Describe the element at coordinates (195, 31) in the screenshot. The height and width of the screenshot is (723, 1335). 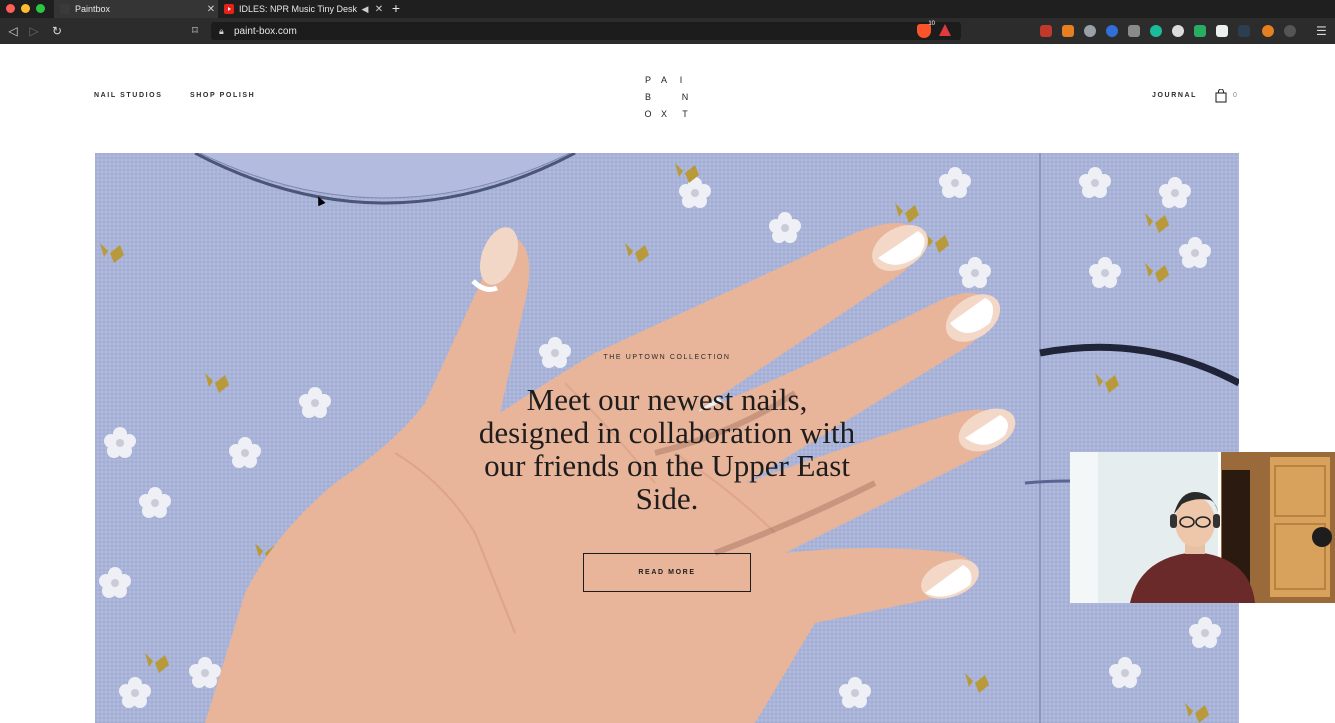
I see `bookmark-icon: ⌑` at that location.